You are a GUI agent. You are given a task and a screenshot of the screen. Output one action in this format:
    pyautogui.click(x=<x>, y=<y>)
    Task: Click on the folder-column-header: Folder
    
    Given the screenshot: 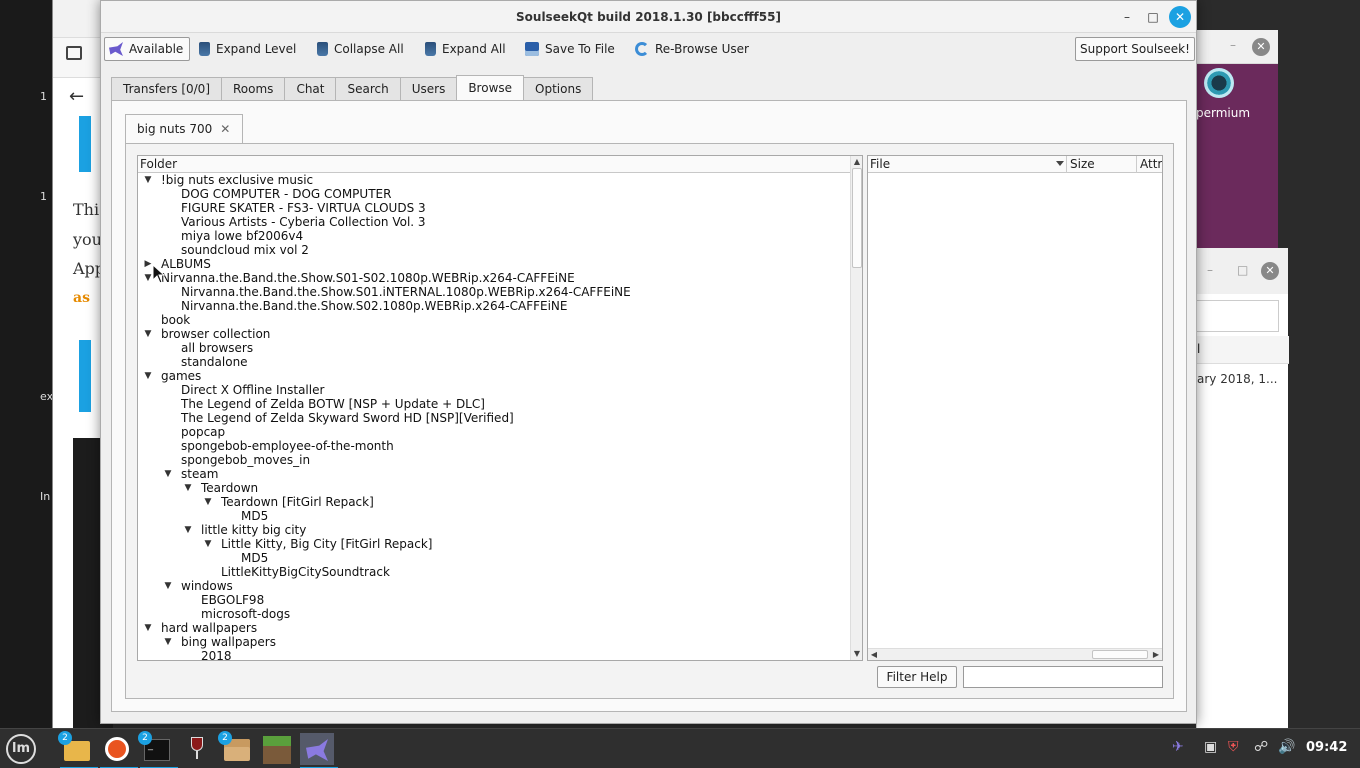 What is the action you would take?
    pyautogui.click(x=500, y=164)
    